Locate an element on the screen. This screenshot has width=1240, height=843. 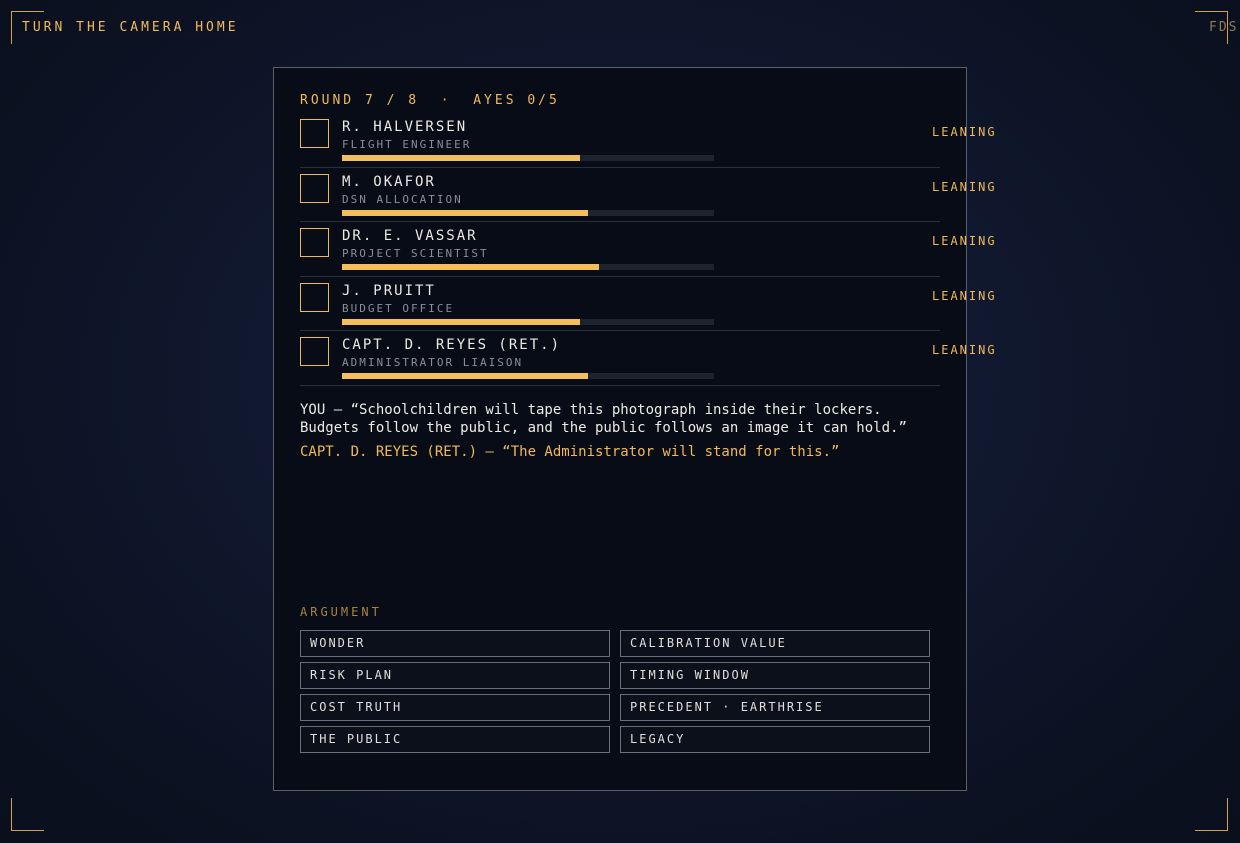
argument-precedent-earthrise-button: PRECEDENT · EARTHRISE is located at coordinates (775, 707).